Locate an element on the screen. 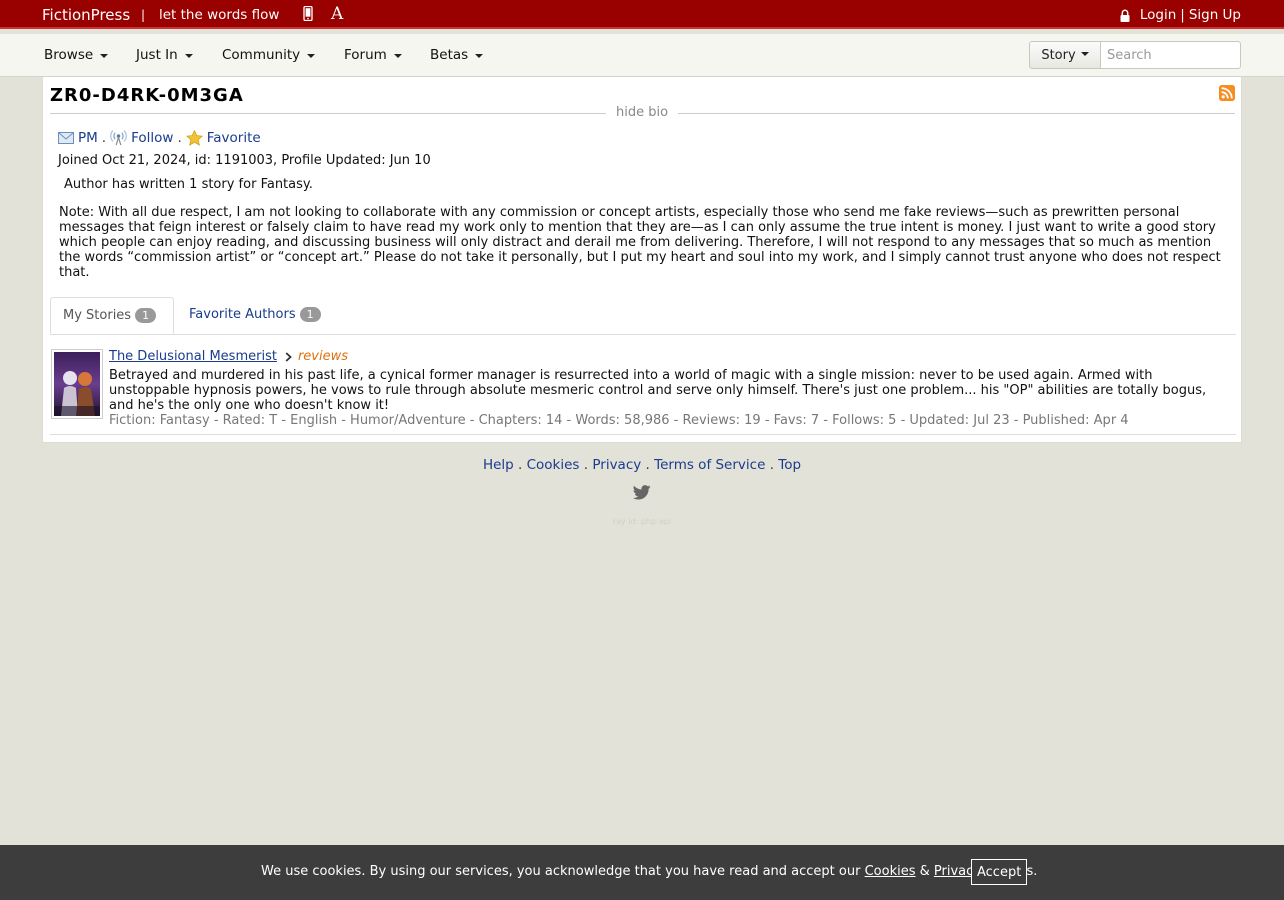 Image resolution: width=1284 pixels, height=900 pixels. antenna-follow-icon is located at coordinates (118, 138).